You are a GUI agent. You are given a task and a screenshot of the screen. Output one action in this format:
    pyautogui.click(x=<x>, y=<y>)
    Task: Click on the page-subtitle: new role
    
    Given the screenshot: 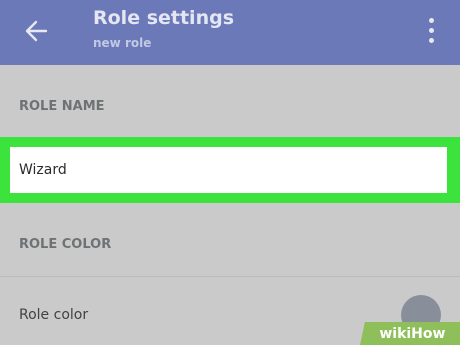 What is the action you would take?
    pyautogui.click(x=122, y=43)
    